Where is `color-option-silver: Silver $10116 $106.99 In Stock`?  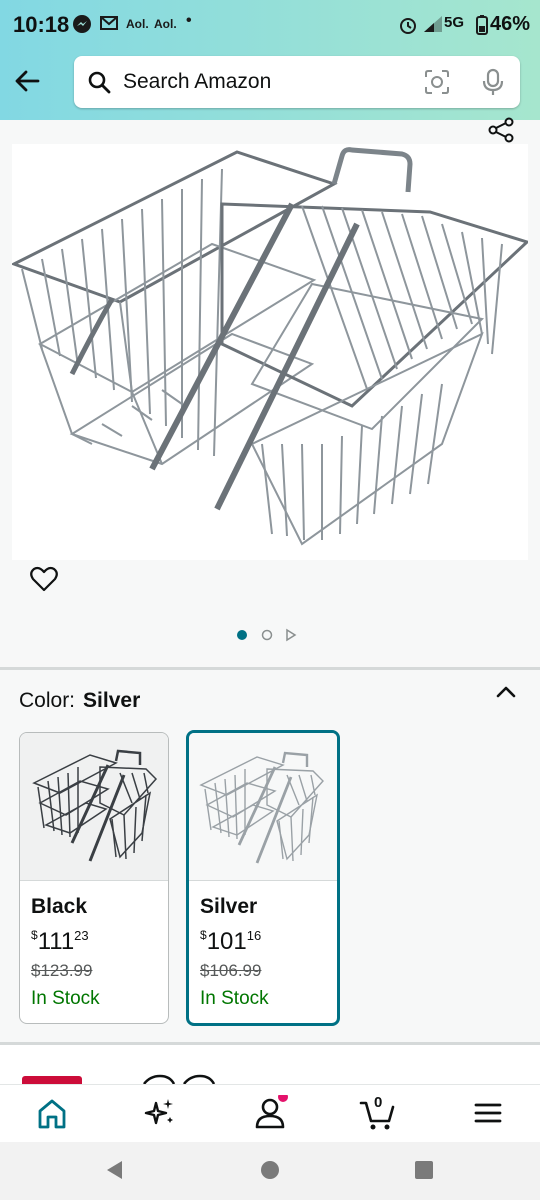
color-option-silver: Silver $10116 $106.99 In Stock is located at coordinates (263, 878).